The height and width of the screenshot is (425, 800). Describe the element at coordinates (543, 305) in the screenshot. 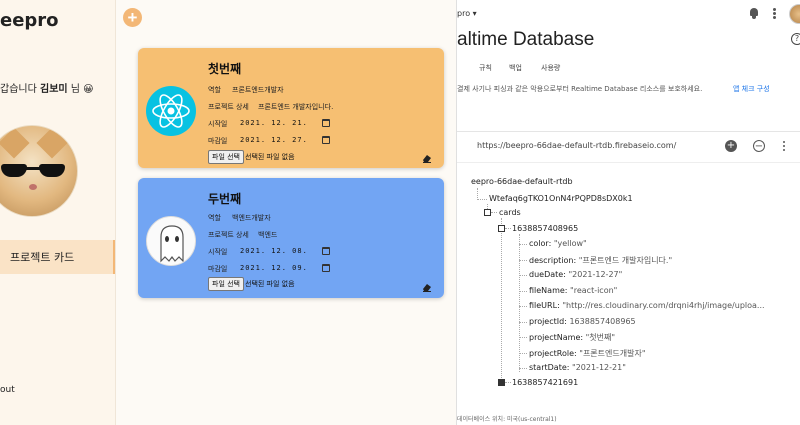

I see `field-key: fileURL` at that location.